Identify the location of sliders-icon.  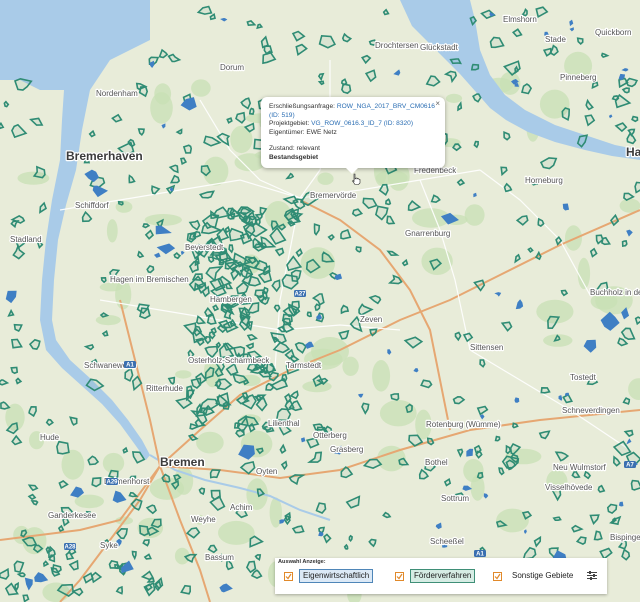
(592, 575).